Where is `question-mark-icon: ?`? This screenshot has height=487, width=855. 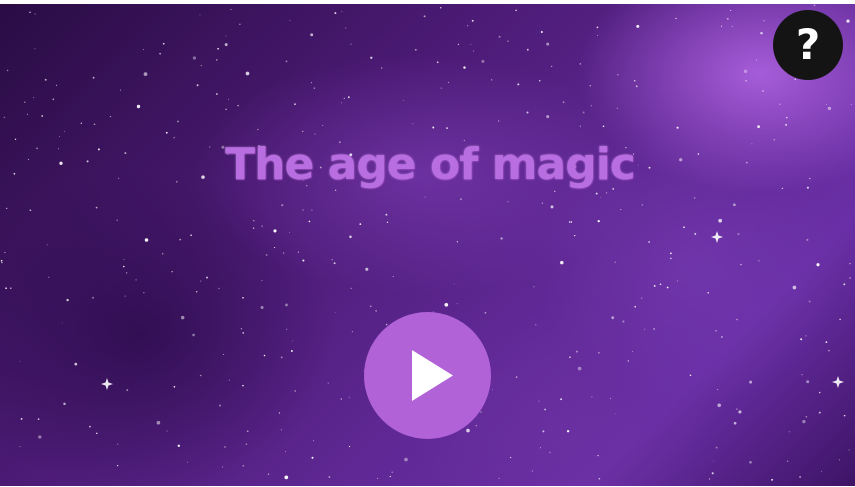
question-mark-icon: ? is located at coordinates (808, 44).